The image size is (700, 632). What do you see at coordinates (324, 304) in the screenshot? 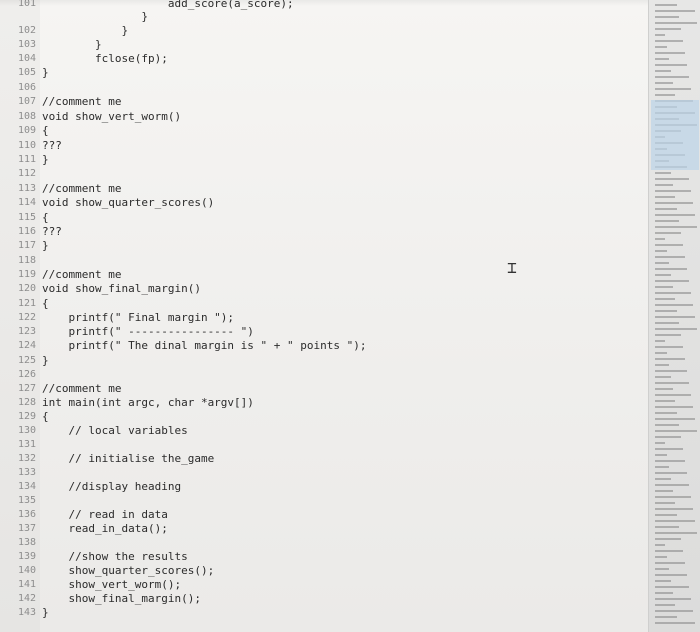
I see `code-line: 121 {` at bounding box center [324, 304].